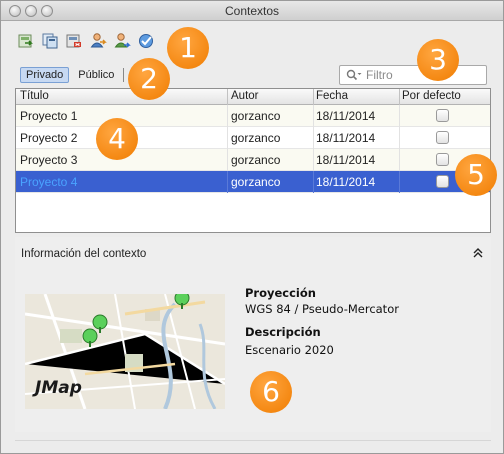 The width and height of the screenshot is (504, 454). I want to click on row-title: Proyecto 3, so click(49, 160).